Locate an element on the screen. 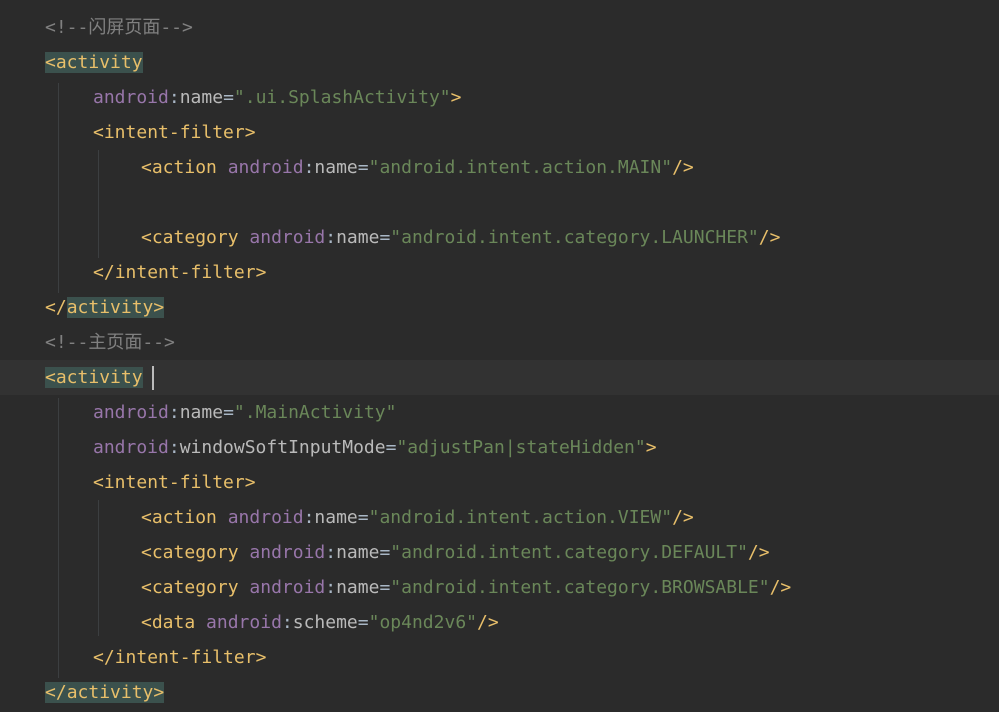 The image size is (999, 712). code-line-10: <!--主页面--> is located at coordinates (499, 342).